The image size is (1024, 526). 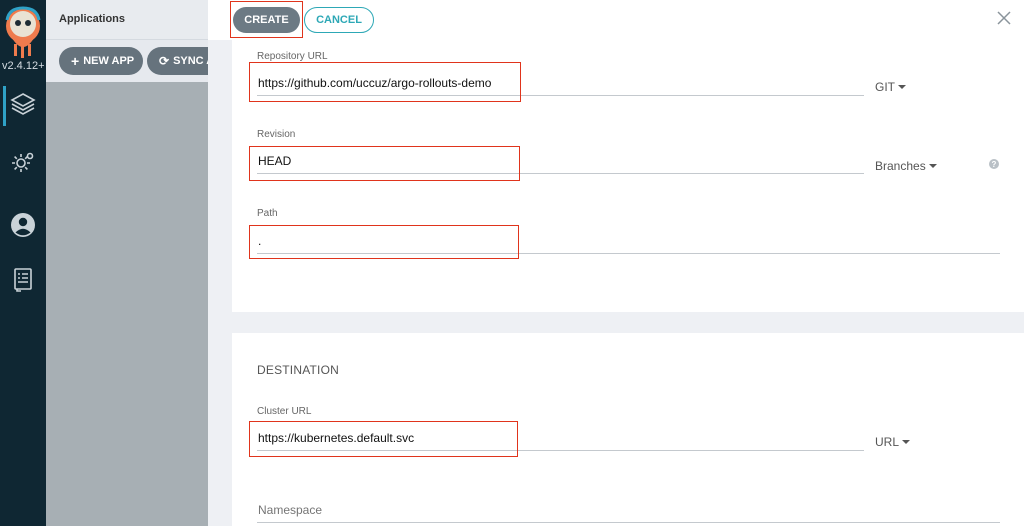 I want to click on repo-url-input, so click(x=560, y=85).